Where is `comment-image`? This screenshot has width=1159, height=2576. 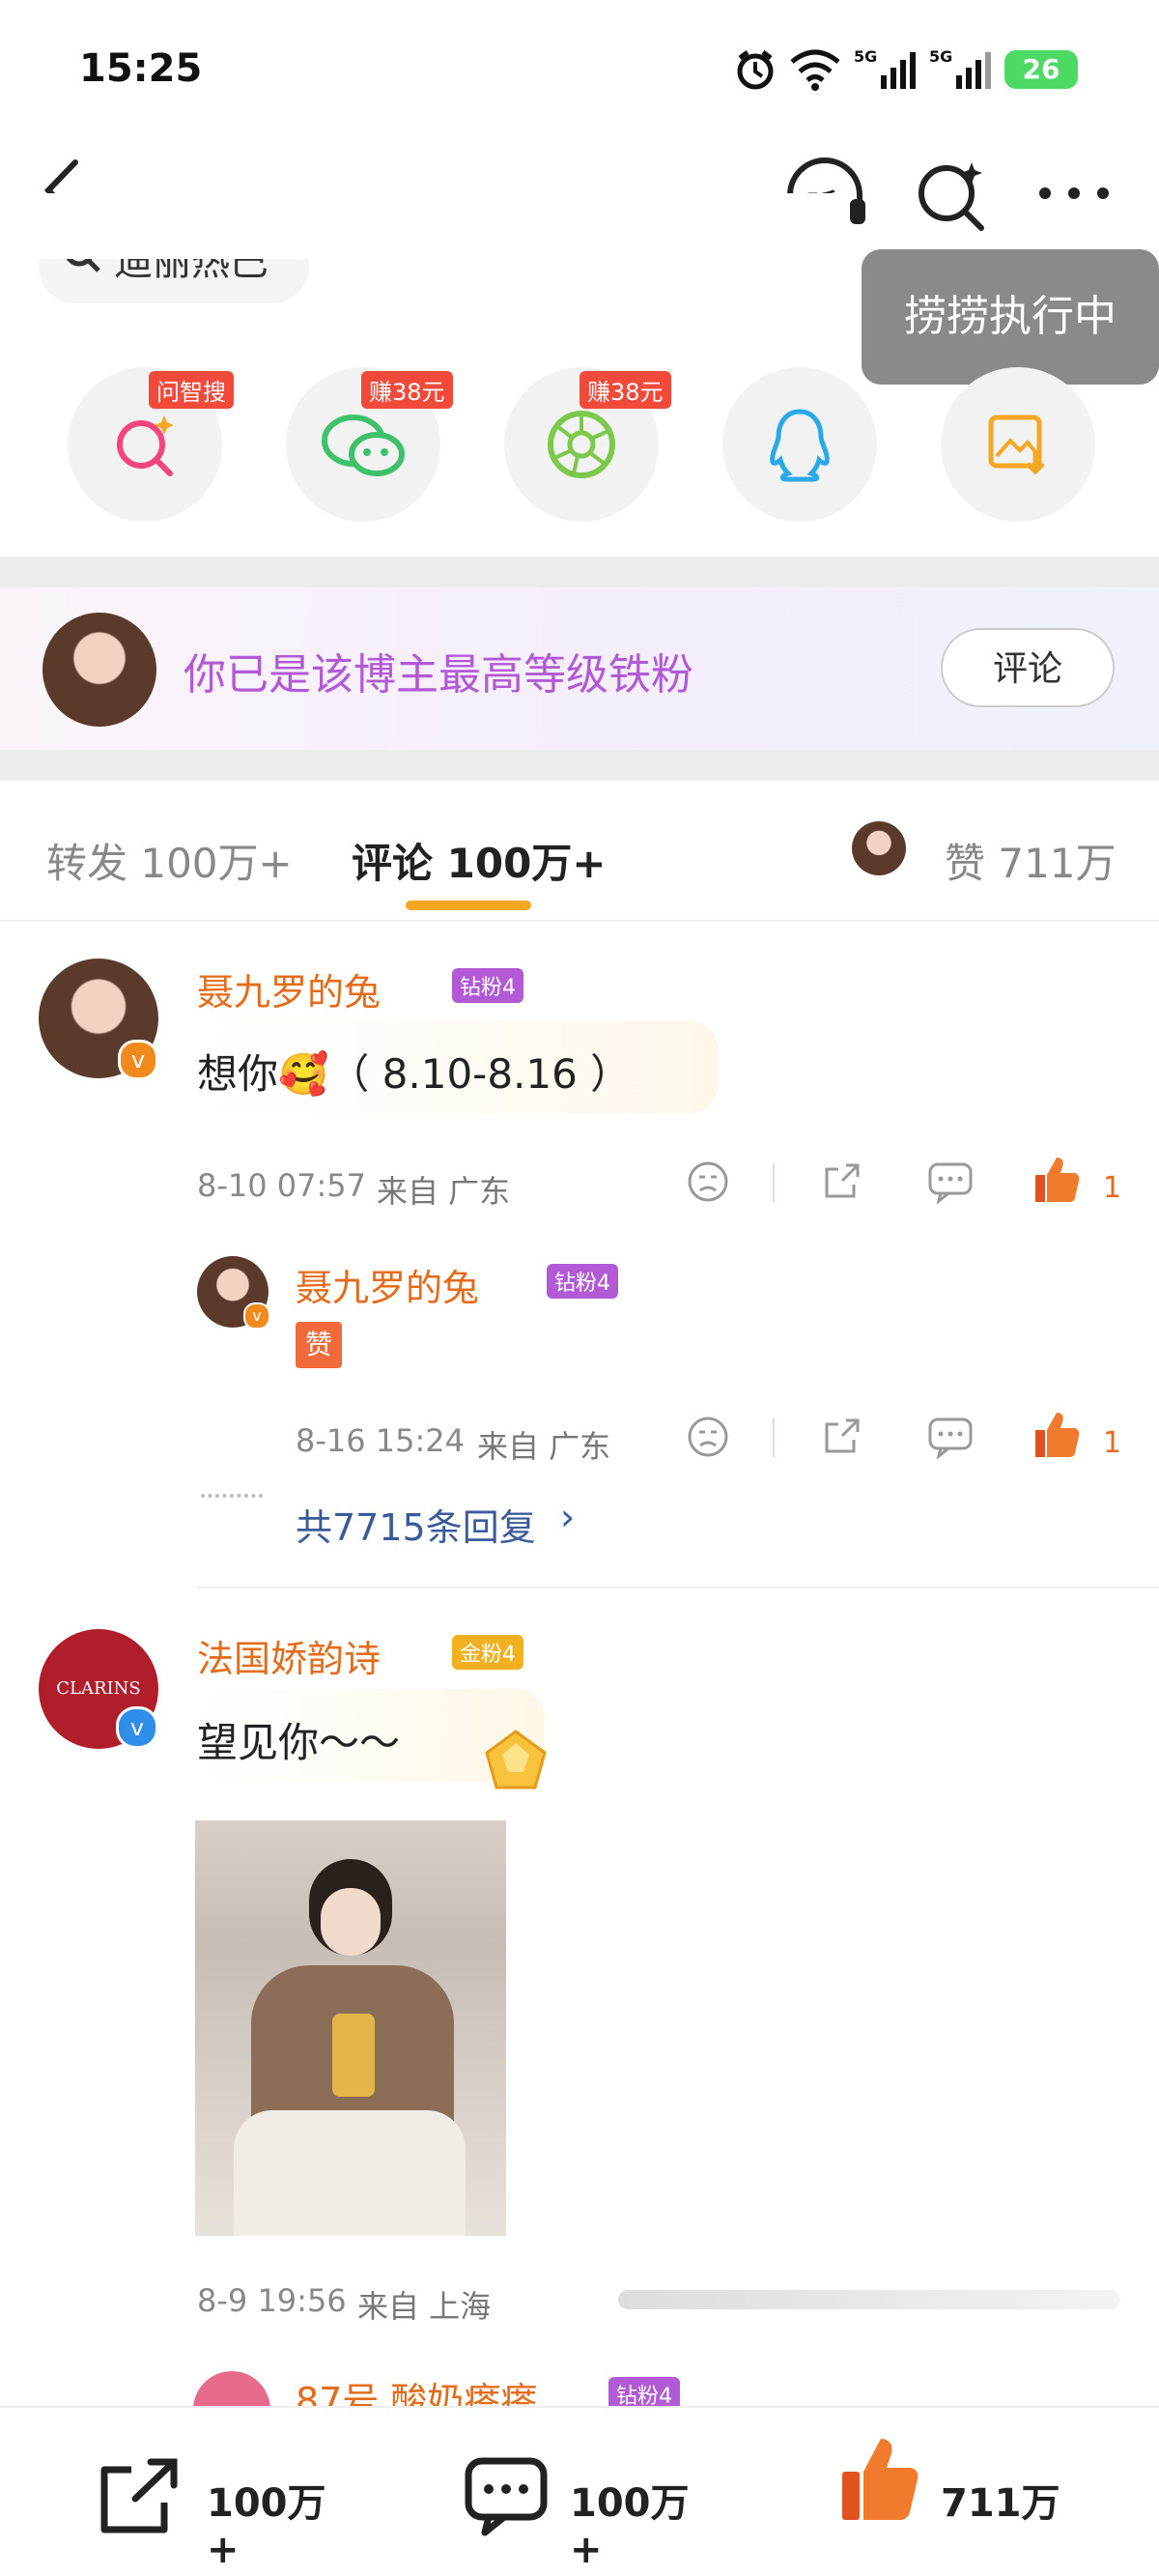 comment-image is located at coordinates (350, 2028).